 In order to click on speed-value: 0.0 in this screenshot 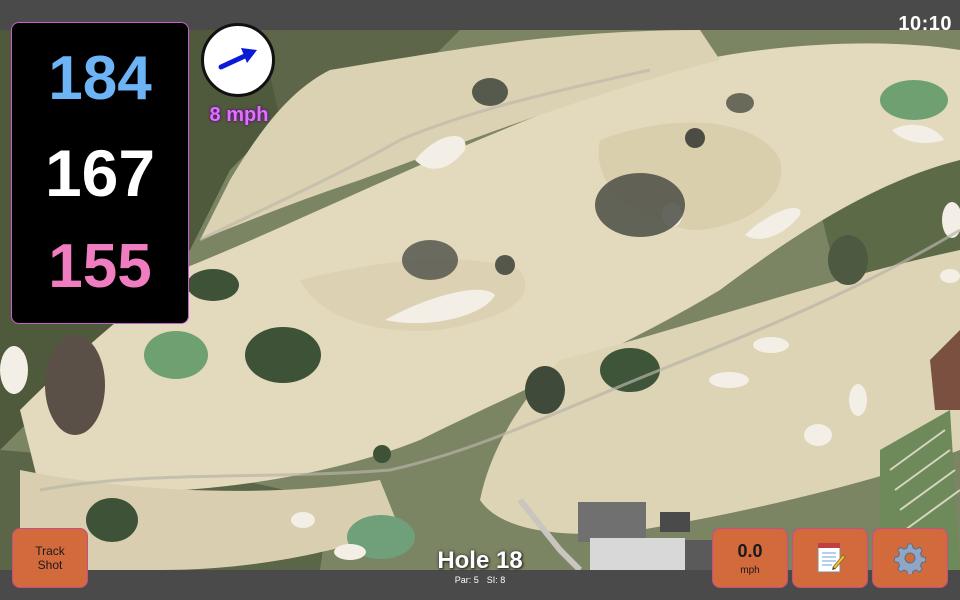, I will do `click(750, 550)`.